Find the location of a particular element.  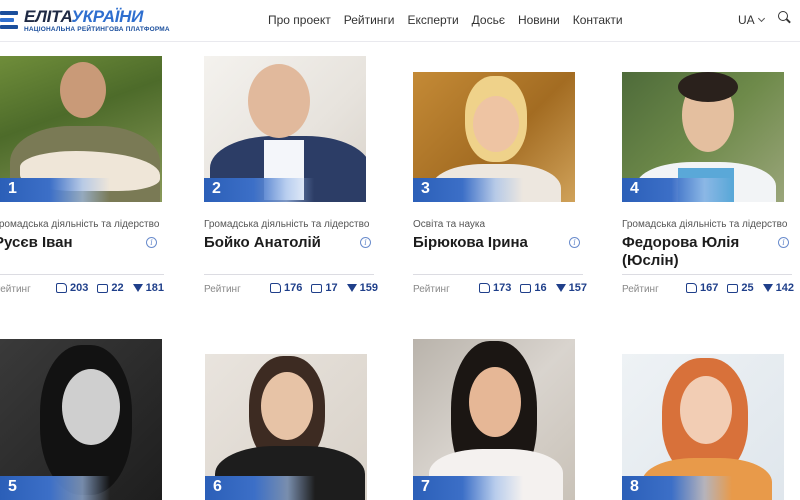

down-count: 157 is located at coordinates (577, 288).